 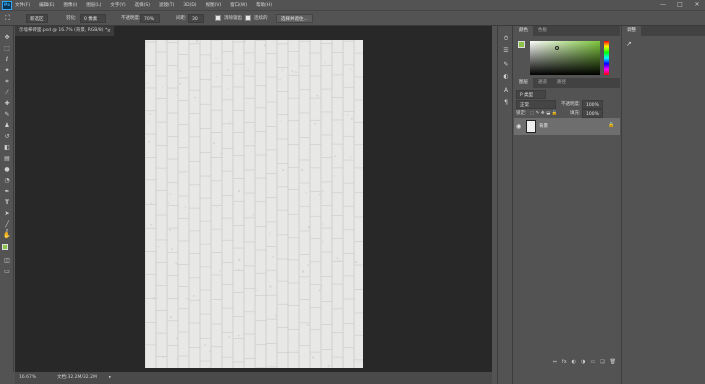 I want to click on opacity-label: 不透明度:, so click(x=131, y=18).